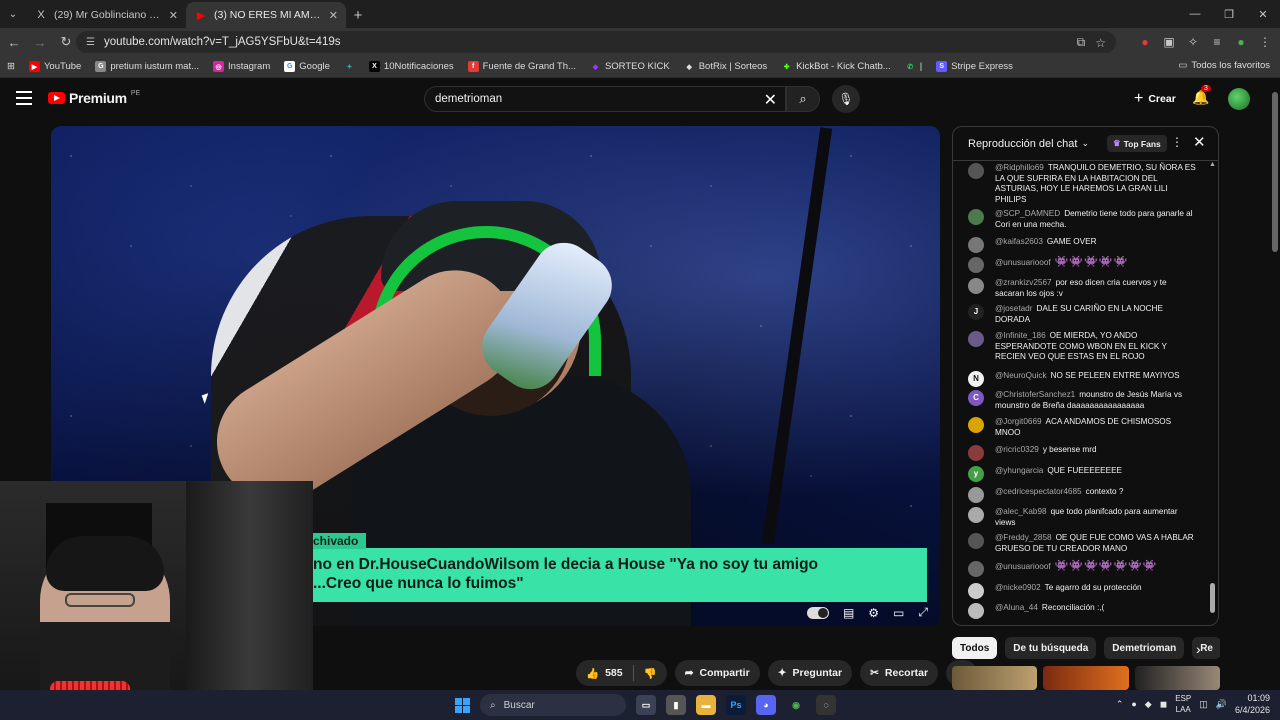 This screenshot has width=1280, height=720. What do you see at coordinates (553, 705) in the screenshot?
I see `taskbar-search: ⌕ Buscar` at bounding box center [553, 705].